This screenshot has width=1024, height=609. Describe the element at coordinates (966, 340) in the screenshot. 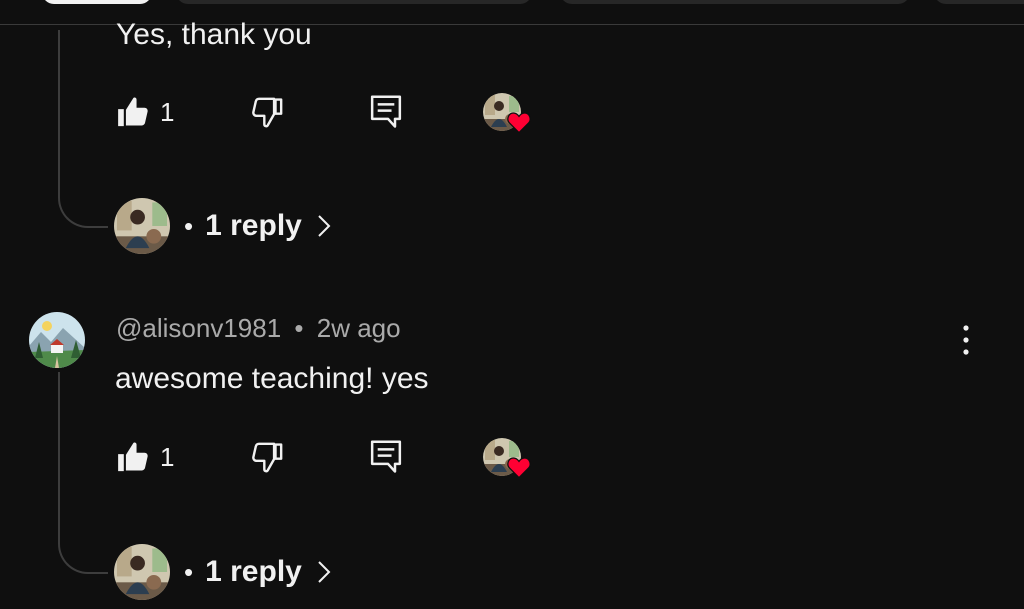

I see `more-vertical-icon` at that location.